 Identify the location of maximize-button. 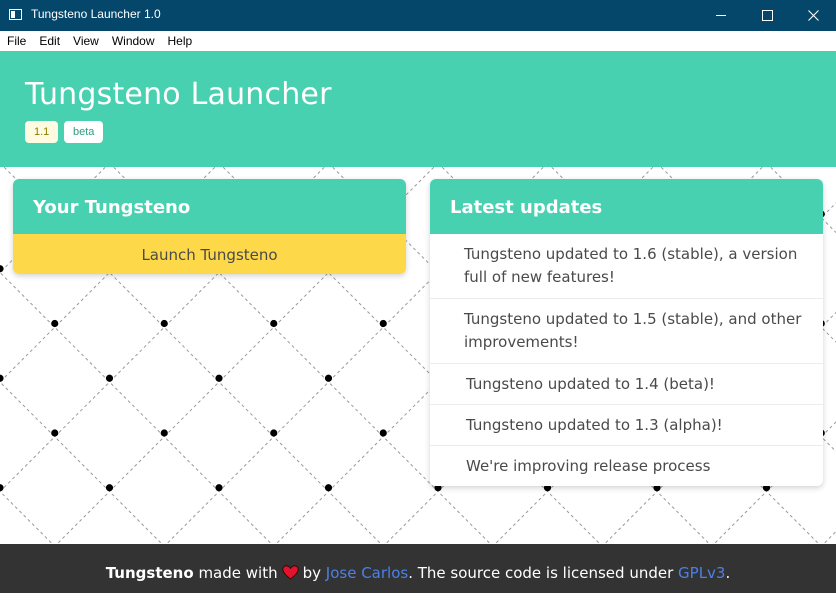
(767, 15).